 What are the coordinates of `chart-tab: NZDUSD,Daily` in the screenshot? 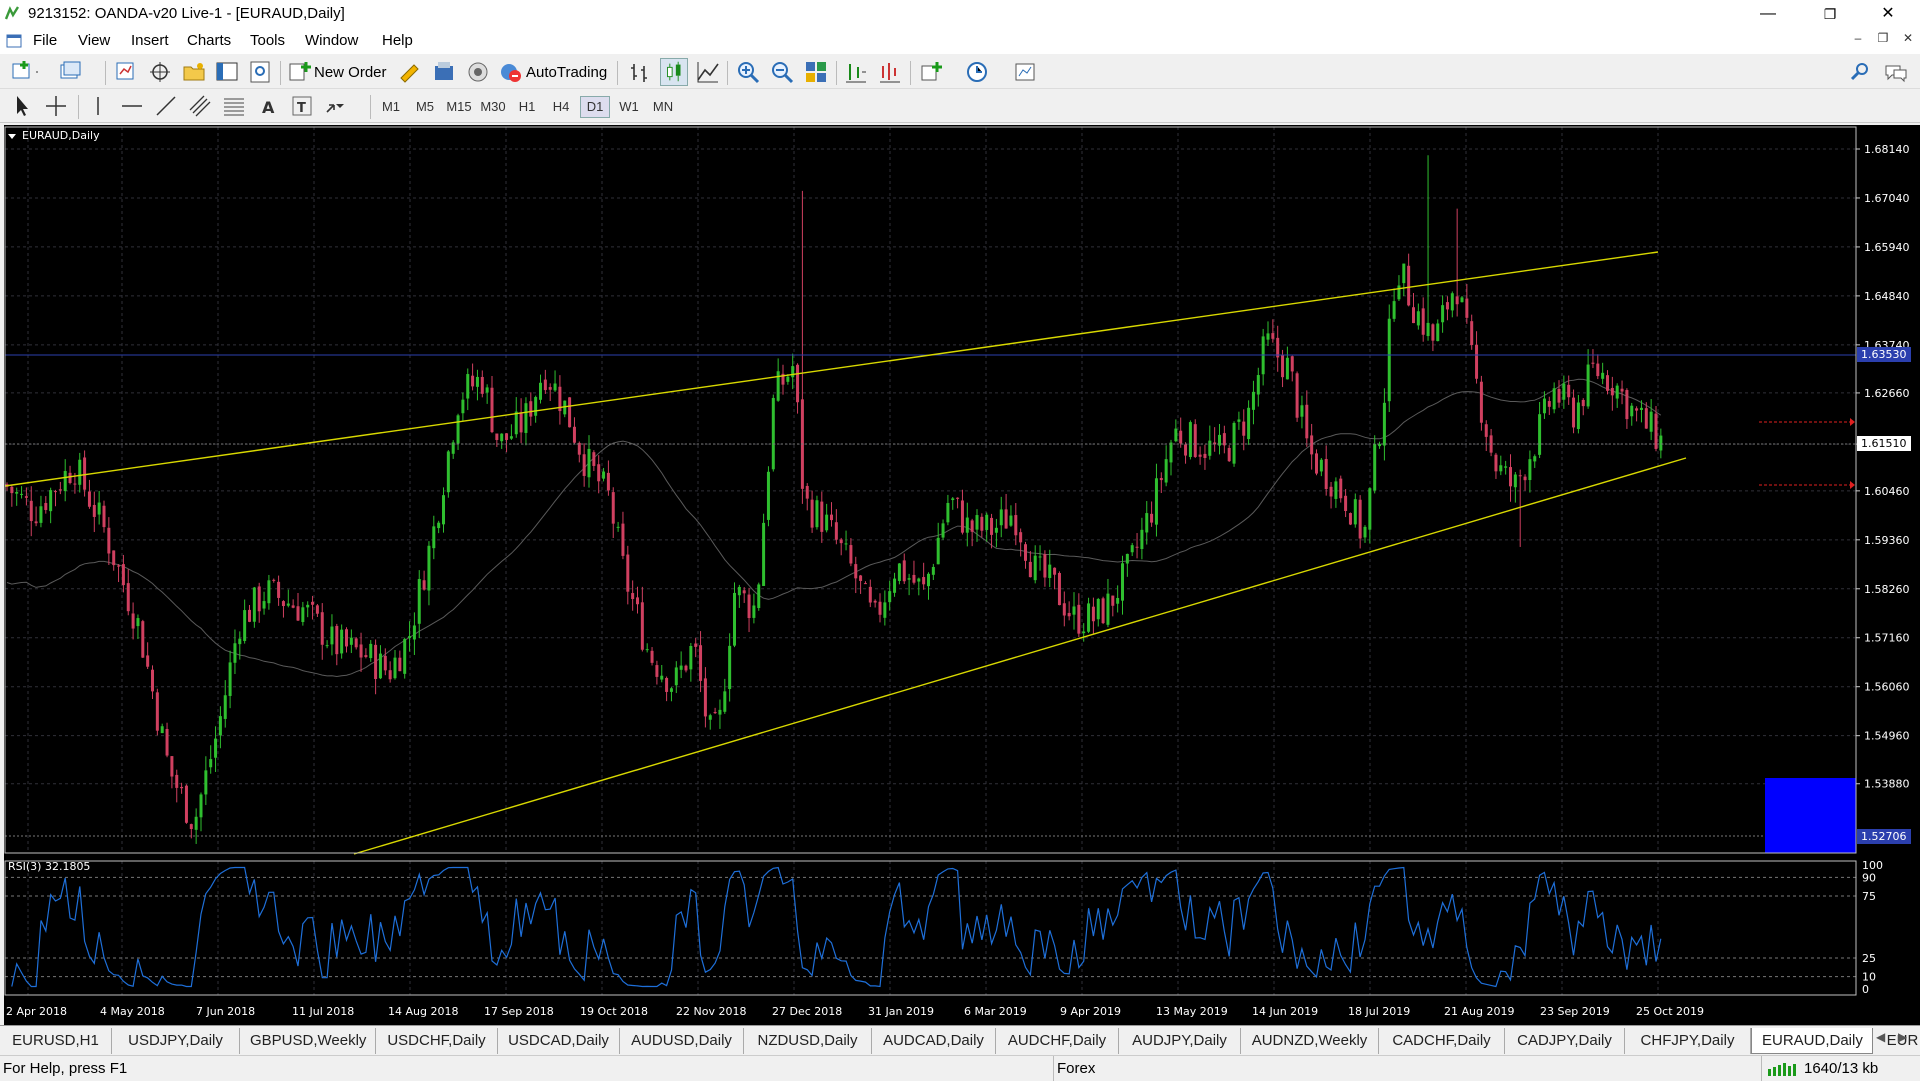 It's located at (808, 1041).